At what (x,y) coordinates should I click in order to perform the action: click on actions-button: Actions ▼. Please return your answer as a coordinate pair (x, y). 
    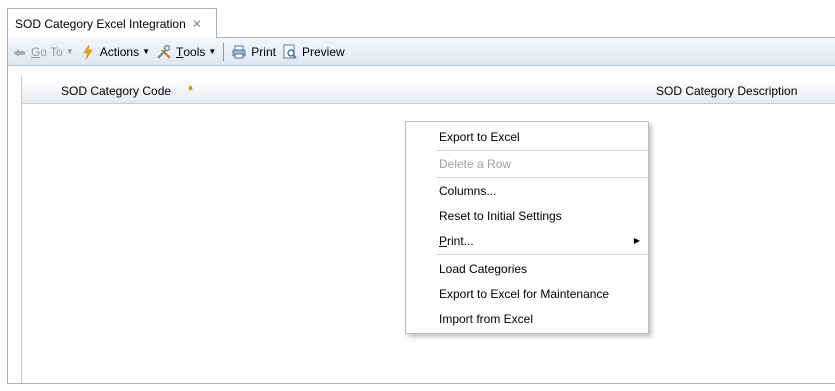
    Looking at the image, I should click on (115, 52).